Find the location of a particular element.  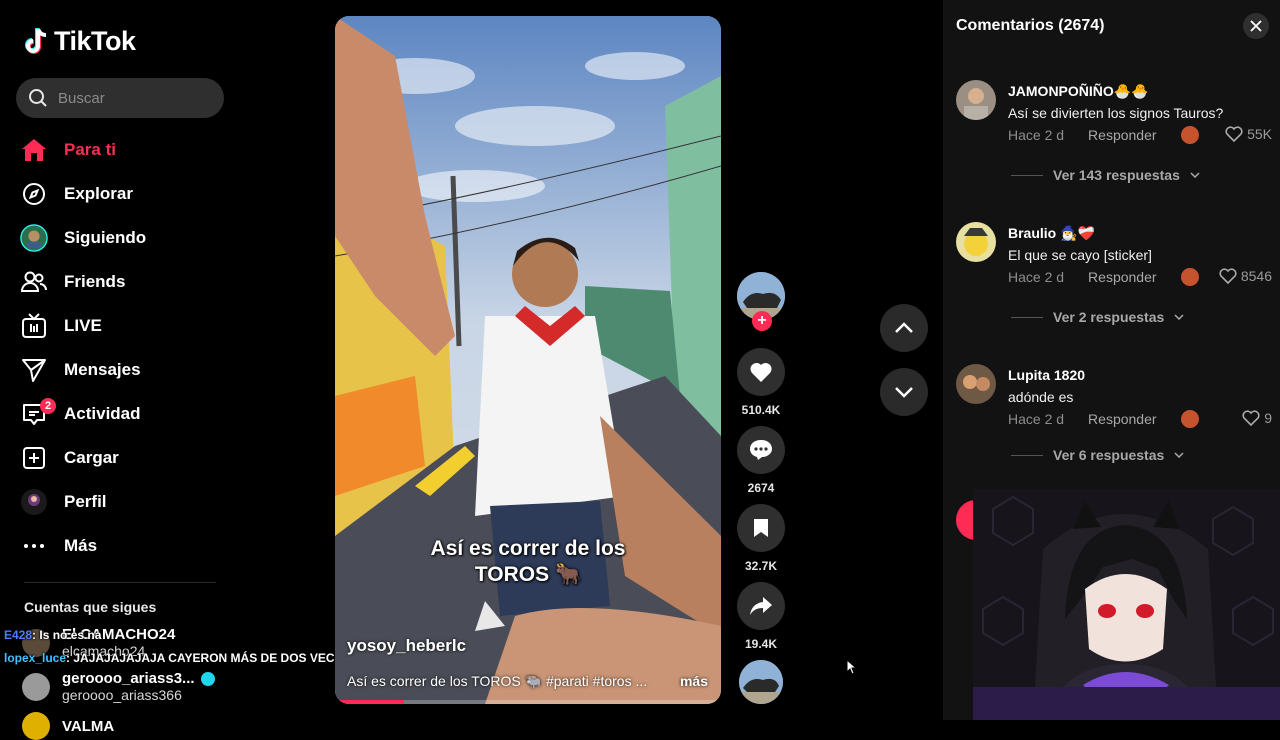

more-link: más is located at coordinates (694, 681).